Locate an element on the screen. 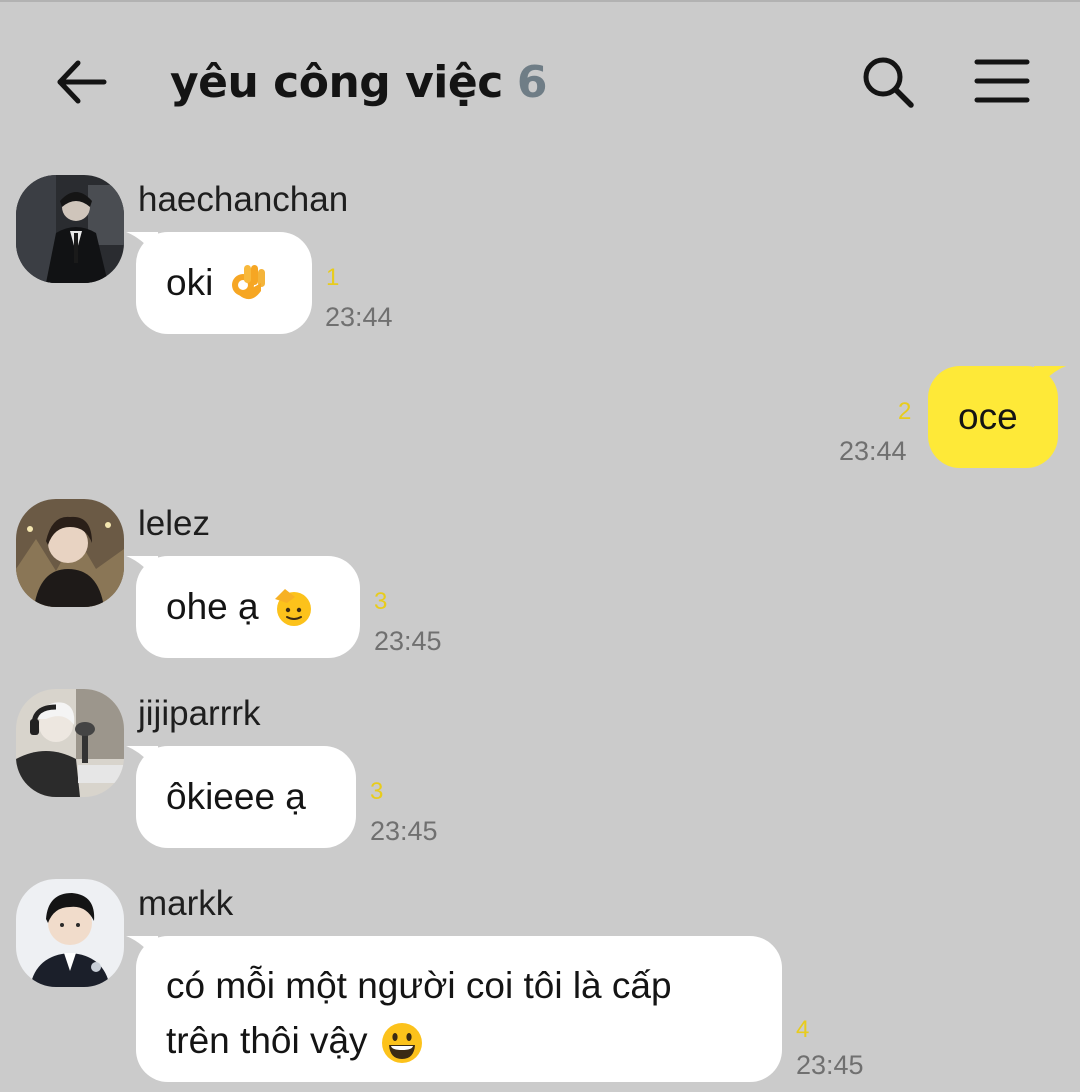 The image size is (1080, 1092). message-text: ôkieee ạ is located at coordinates (236, 796).